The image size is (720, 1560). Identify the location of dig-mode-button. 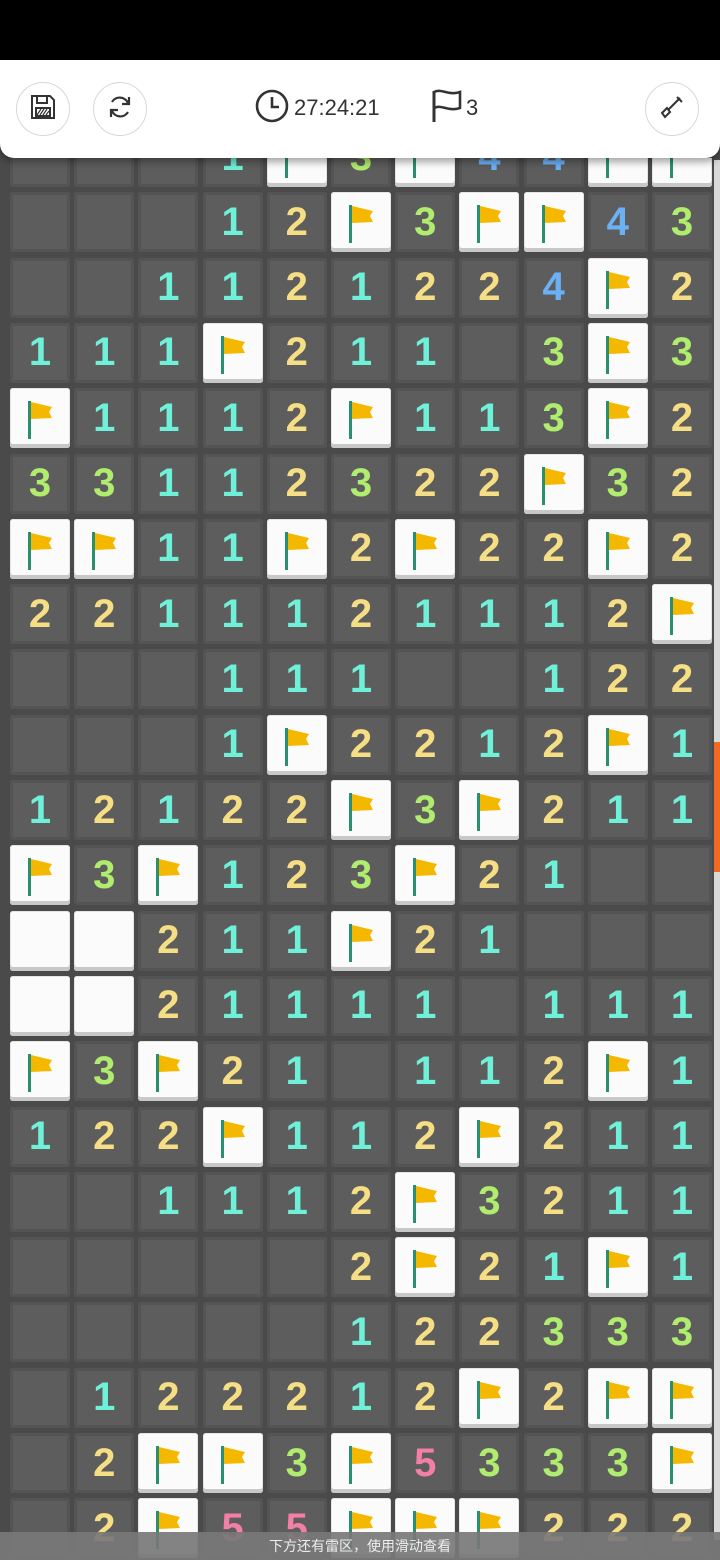
(672, 109).